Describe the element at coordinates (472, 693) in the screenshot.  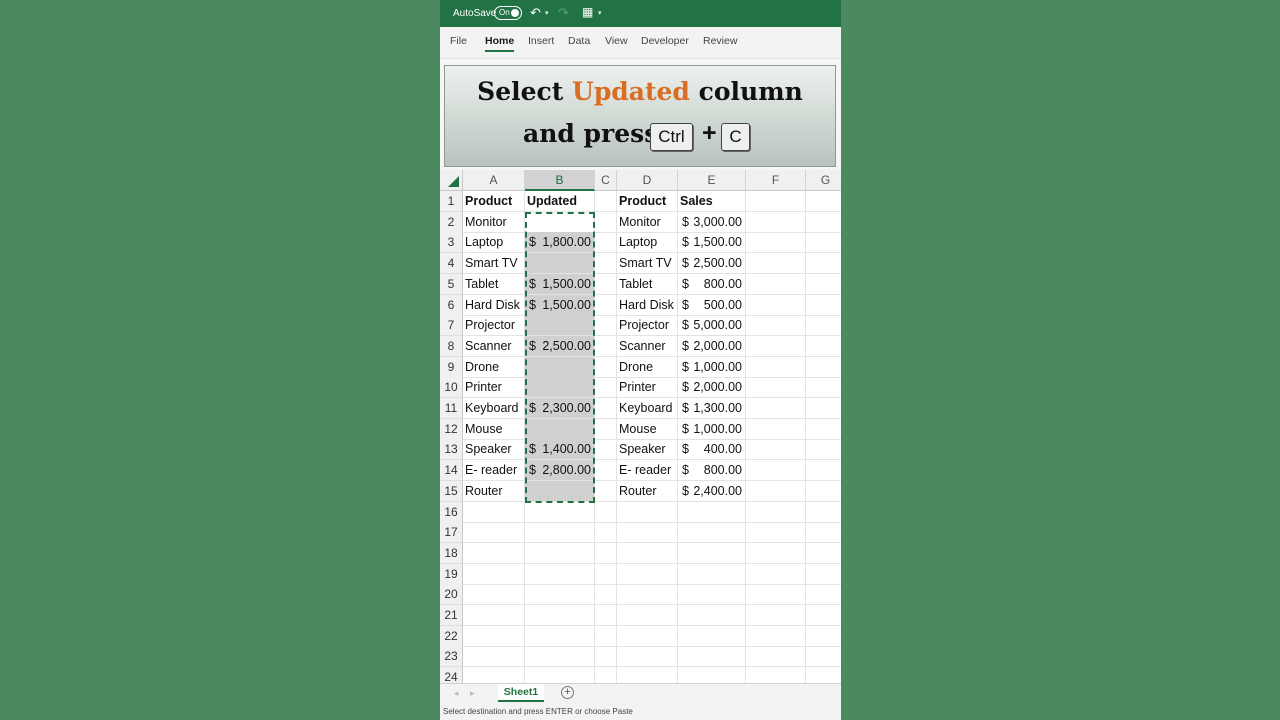
I see `next-sheet-icon: ▸` at that location.